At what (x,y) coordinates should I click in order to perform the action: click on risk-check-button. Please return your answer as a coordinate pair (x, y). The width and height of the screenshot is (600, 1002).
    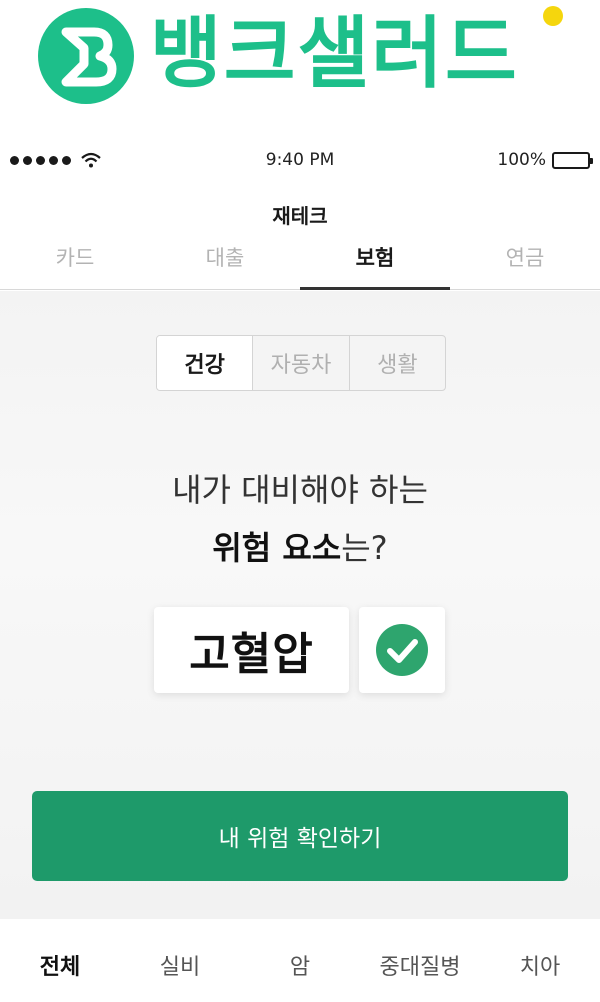
    Looking at the image, I should click on (402, 650).